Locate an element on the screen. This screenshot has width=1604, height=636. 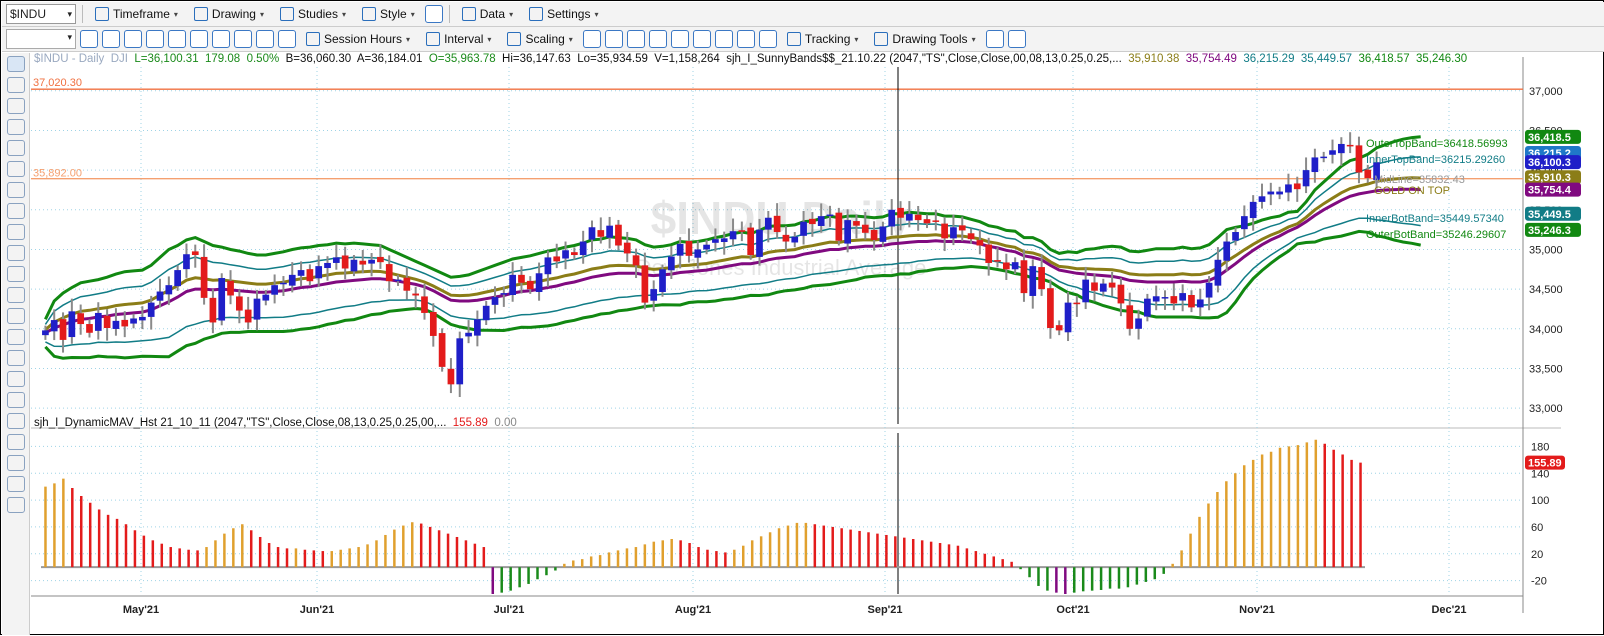
time-tick-label: May'21 is located at coordinates (141, 610).